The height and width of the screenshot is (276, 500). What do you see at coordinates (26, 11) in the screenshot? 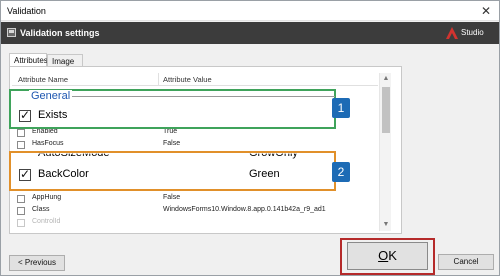
I see `window-title: Validation` at bounding box center [26, 11].